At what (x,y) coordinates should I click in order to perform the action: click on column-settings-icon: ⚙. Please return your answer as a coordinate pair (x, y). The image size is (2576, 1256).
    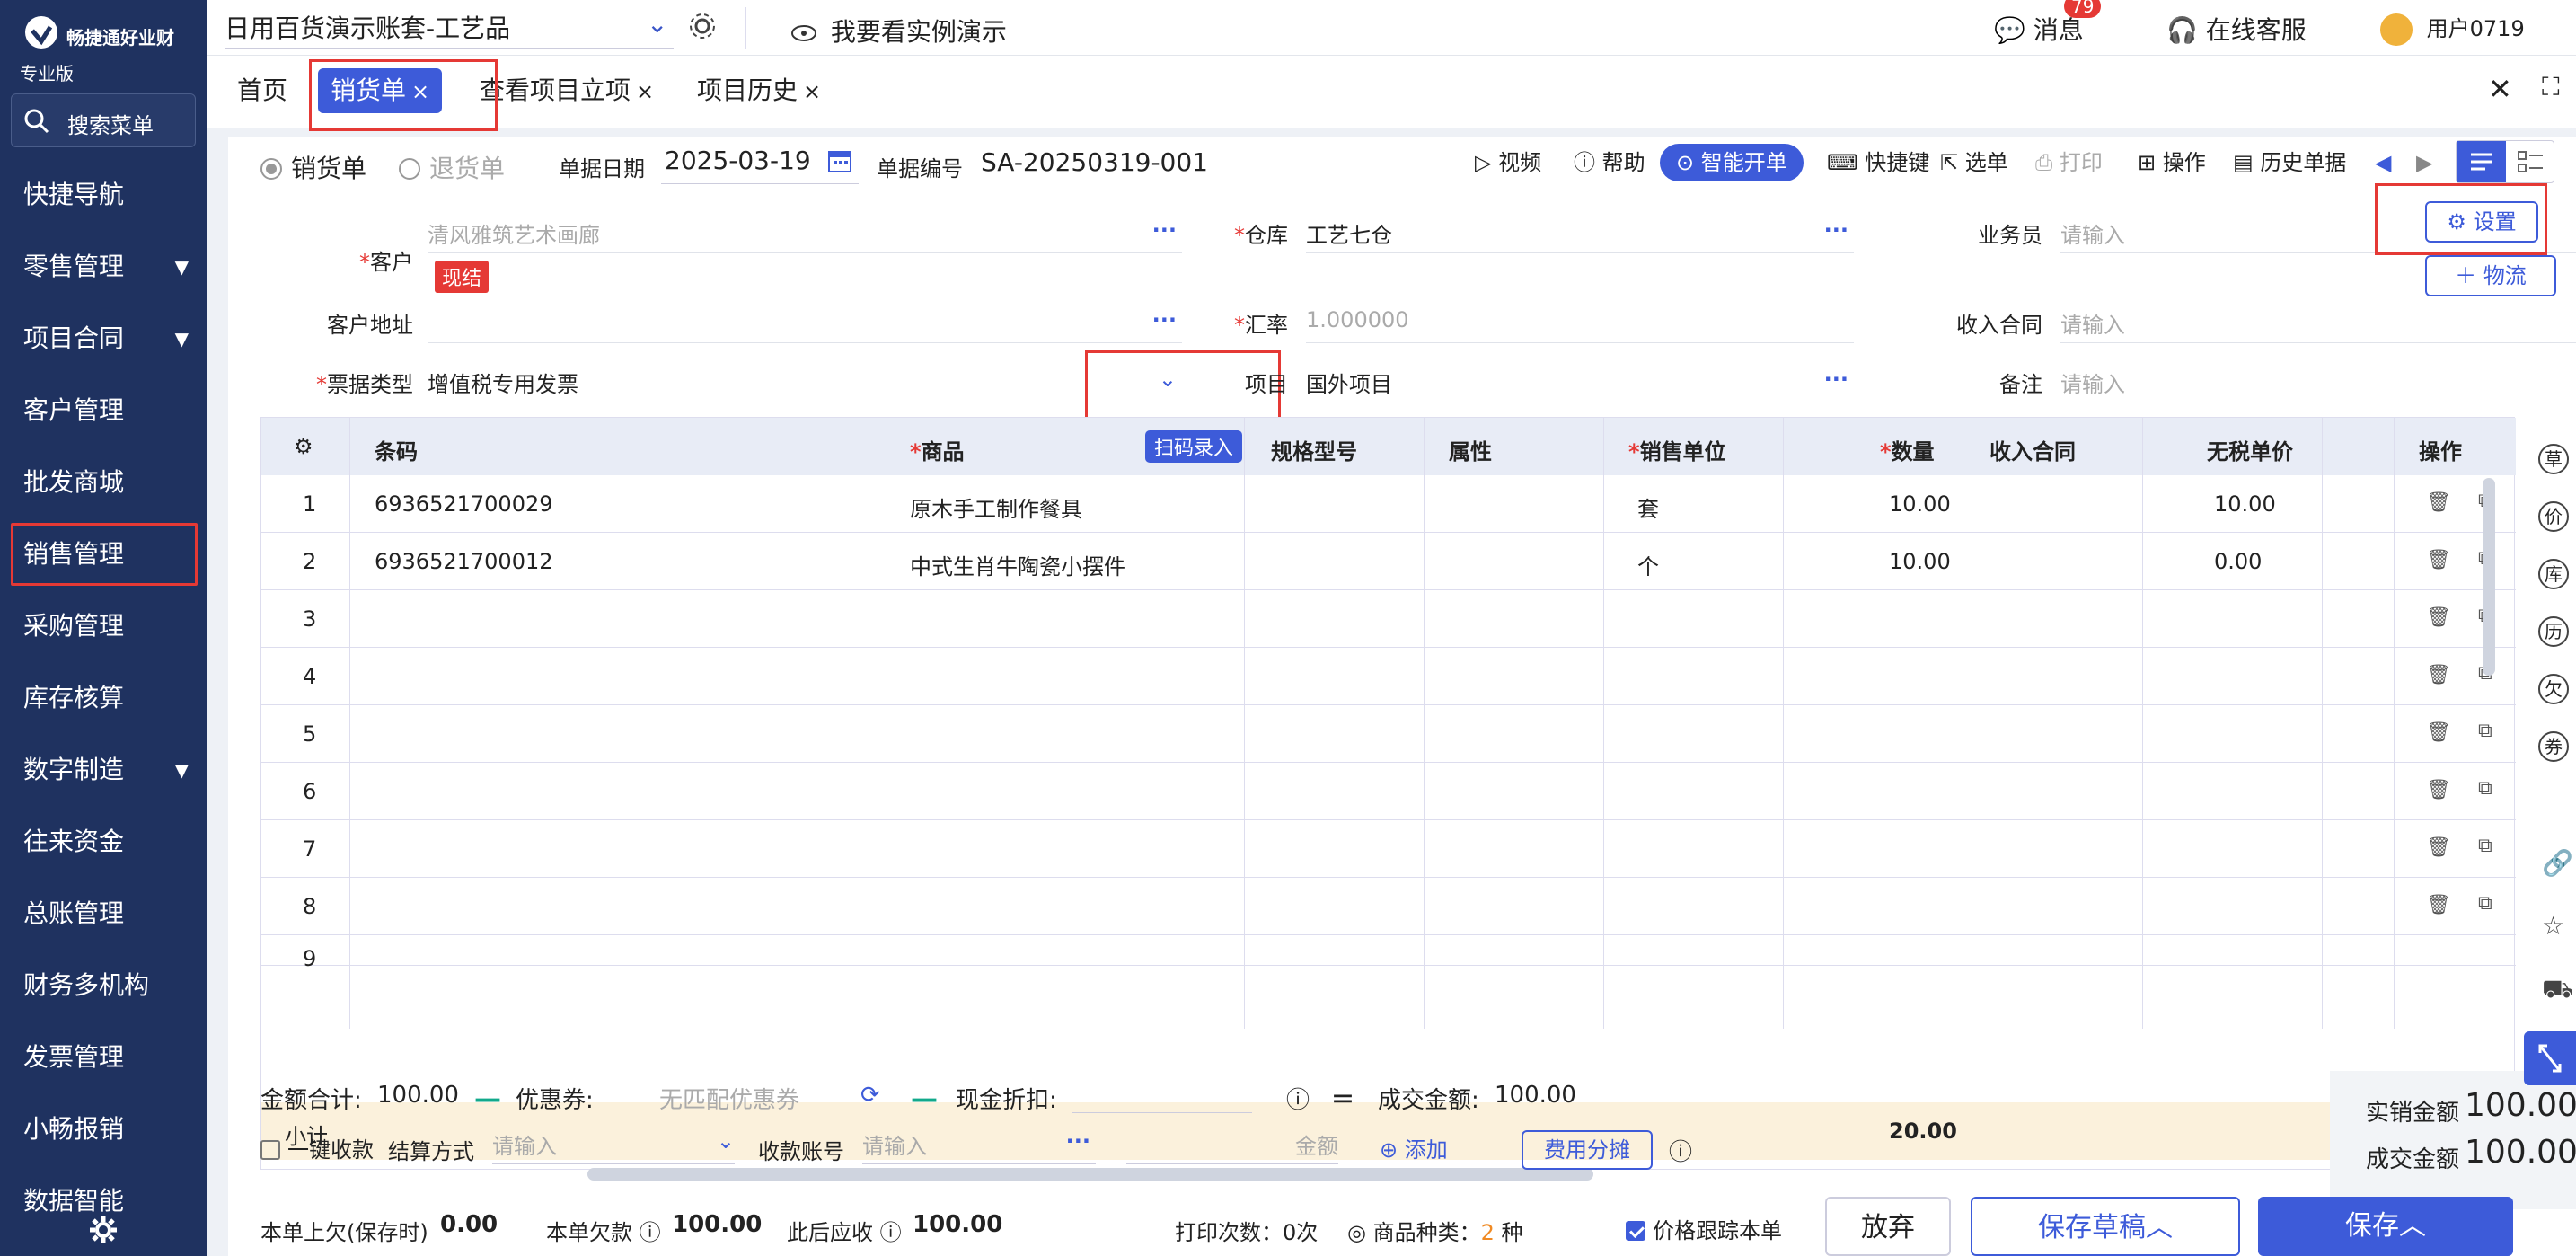
    Looking at the image, I should click on (303, 446).